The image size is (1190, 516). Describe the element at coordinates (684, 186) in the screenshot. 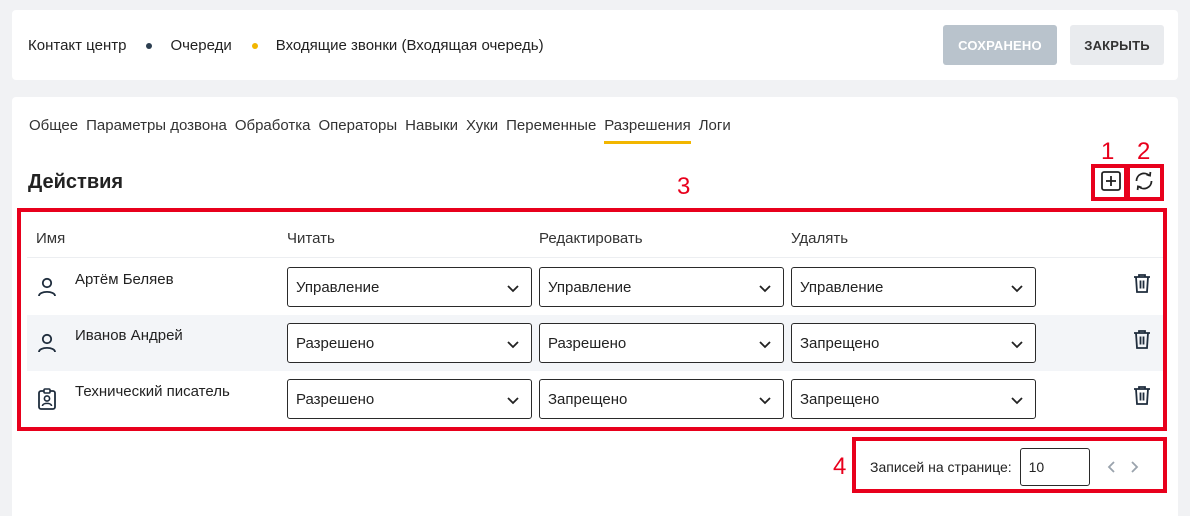

I see `annotation-label-3: 3` at that location.